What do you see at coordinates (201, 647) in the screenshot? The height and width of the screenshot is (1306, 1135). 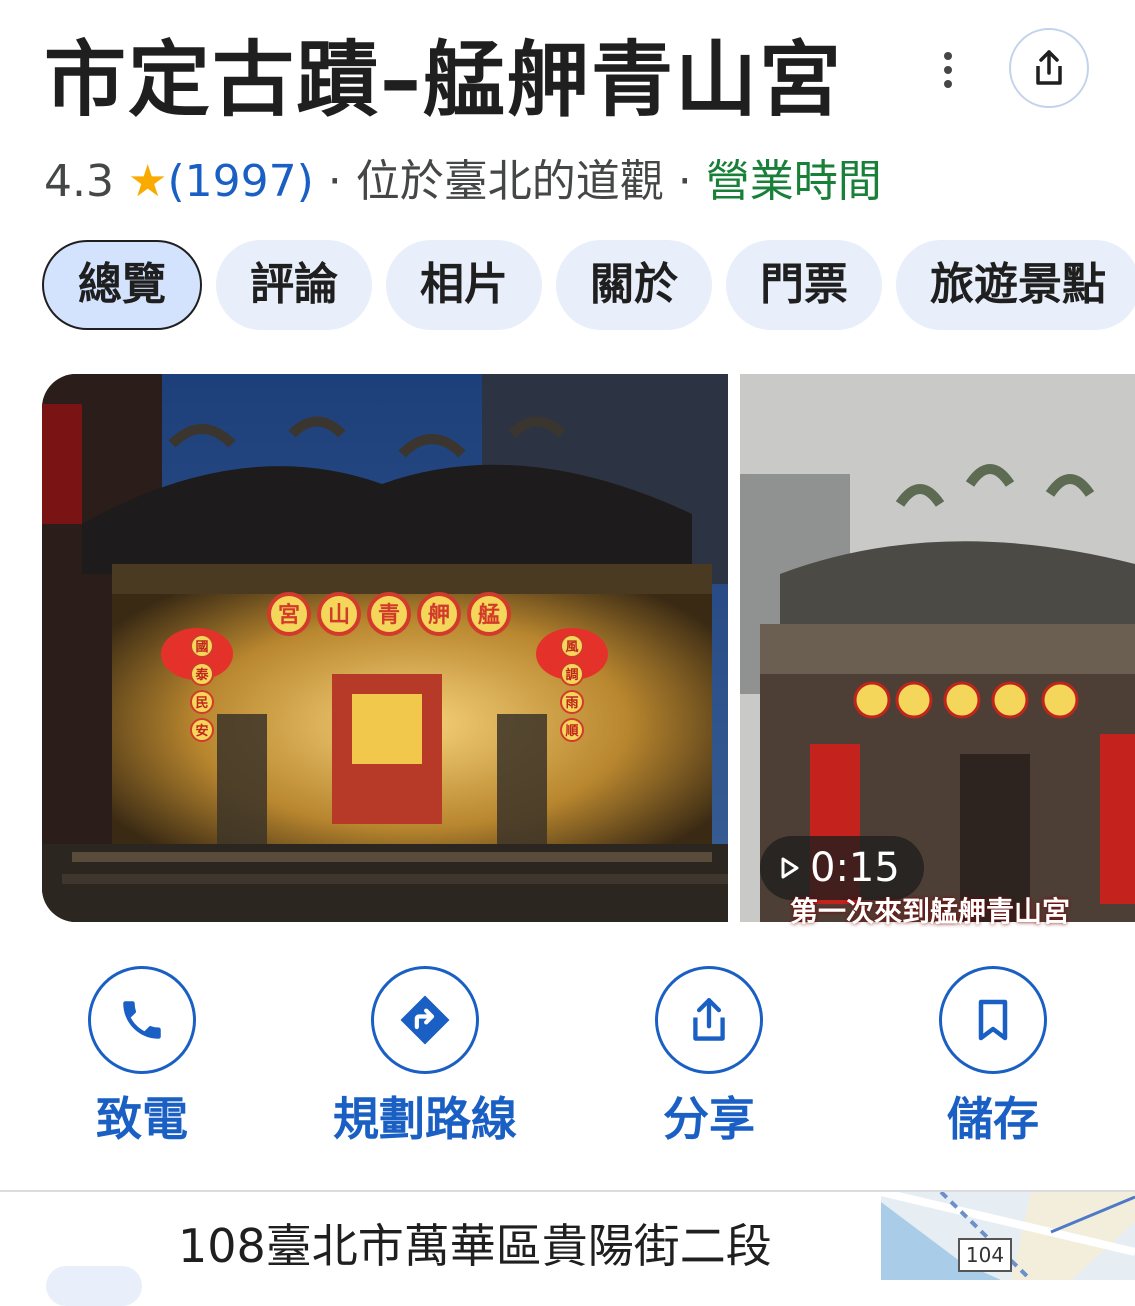 I see `lantern-char: 國` at bounding box center [201, 647].